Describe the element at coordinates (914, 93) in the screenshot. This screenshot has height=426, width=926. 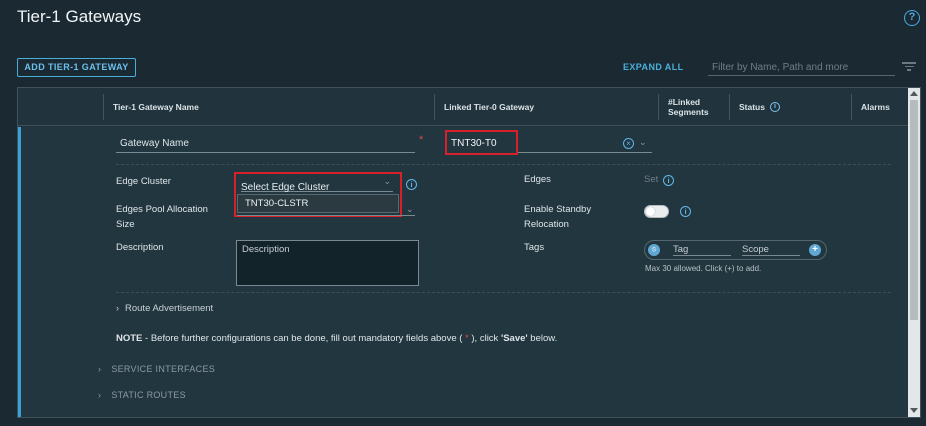
I see `scroll-up-arrow` at that location.